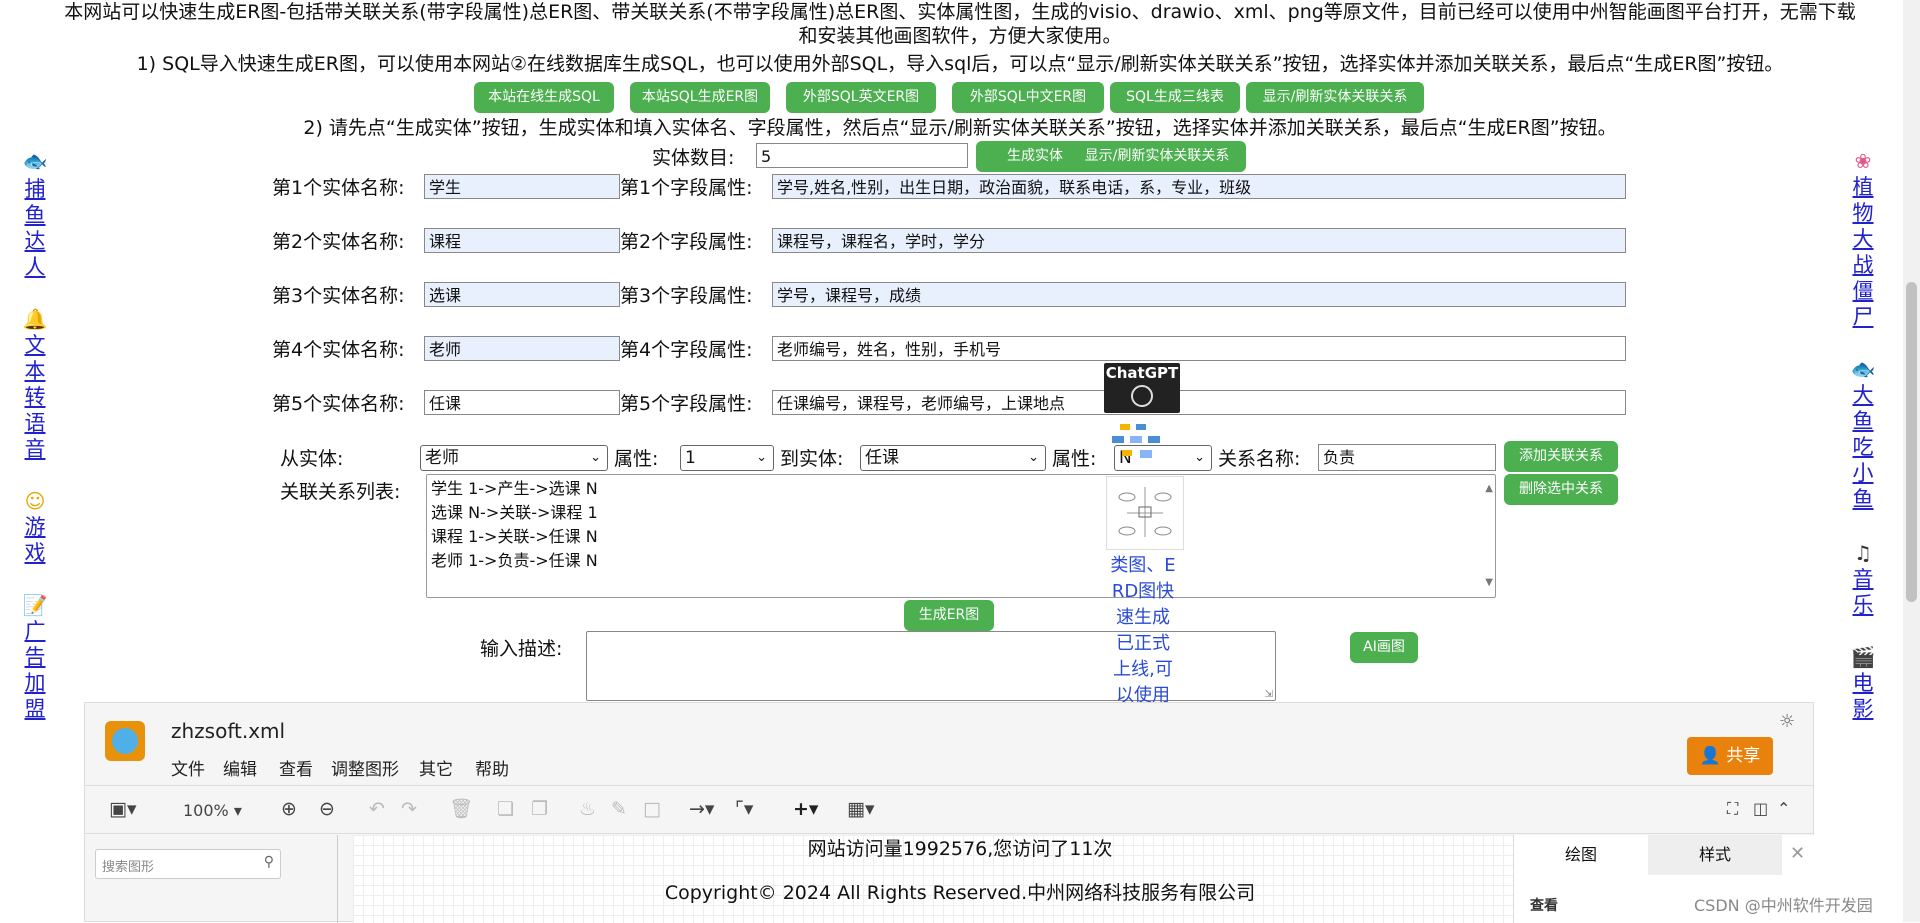  What do you see at coordinates (686, 242) in the screenshot?
I see `entity-2-fields-label: 第2个字段属性:` at bounding box center [686, 242].